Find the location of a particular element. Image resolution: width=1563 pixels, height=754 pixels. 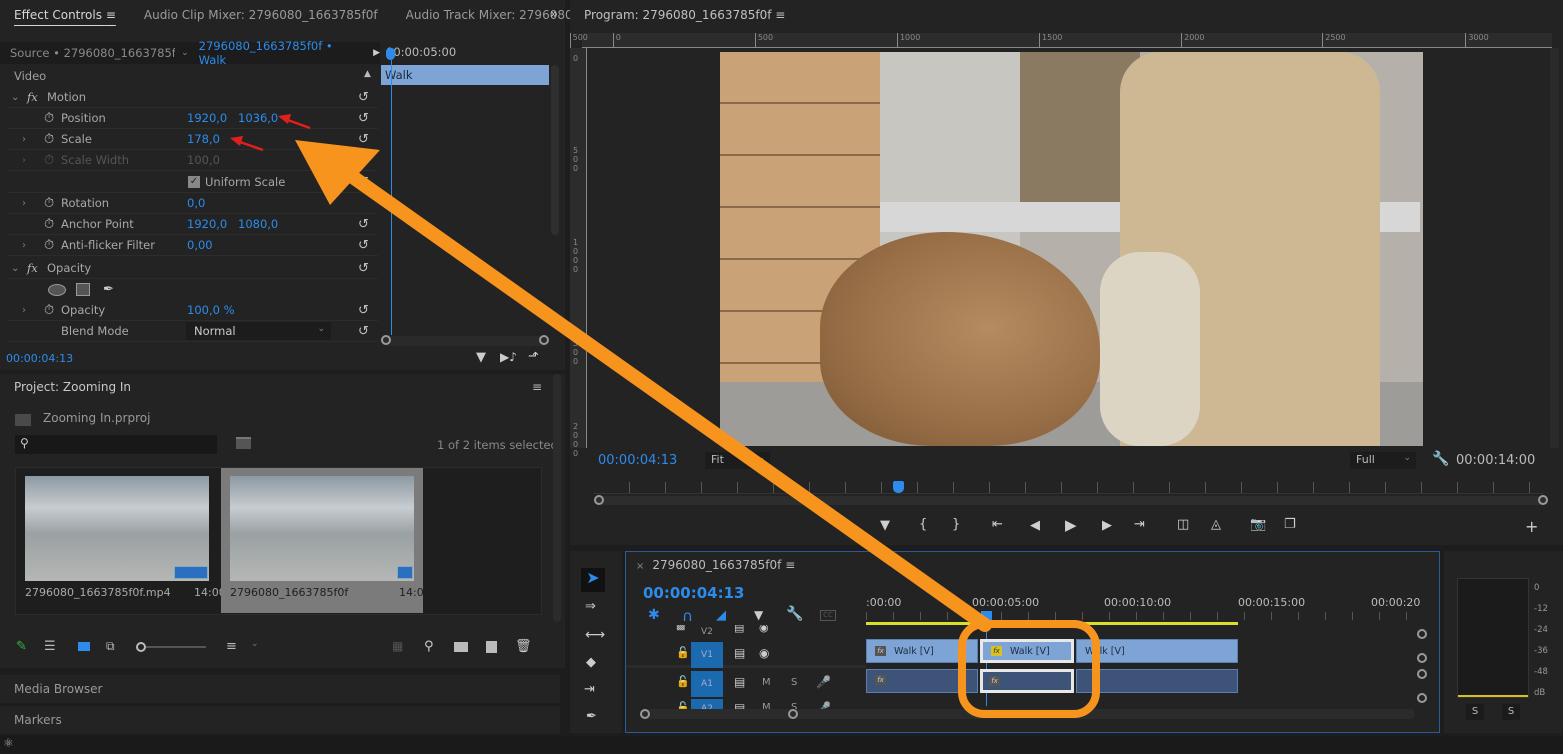

video-clip-selected: fx Walk [V] is located at coordinates (1027, 651).